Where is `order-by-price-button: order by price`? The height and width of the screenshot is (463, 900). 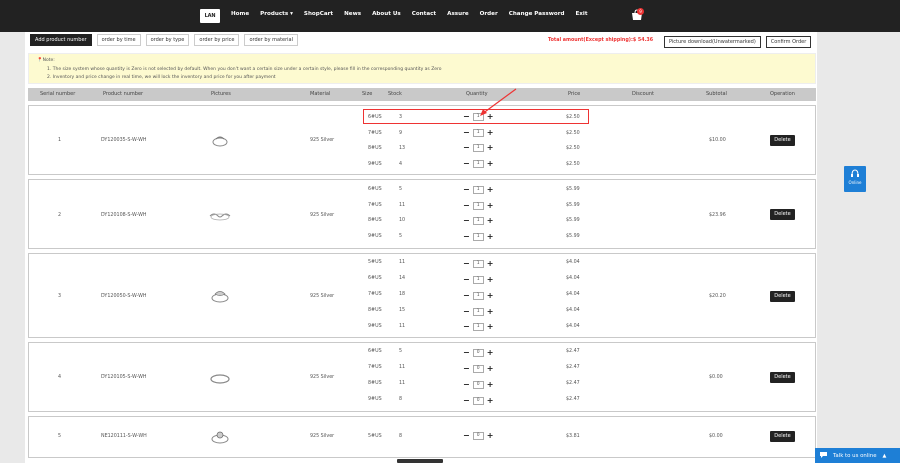
order-by-price-button: order by price is located at coordinates (217, 40).